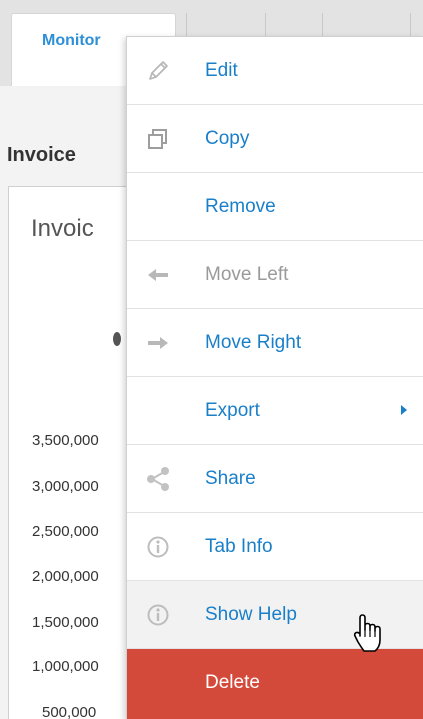 This screenshot has width=423, height=719. What do you see at coordinates (230, 478) in the screenshot?
I see `menu-item-label: Share` at bounding box center [230, 478].